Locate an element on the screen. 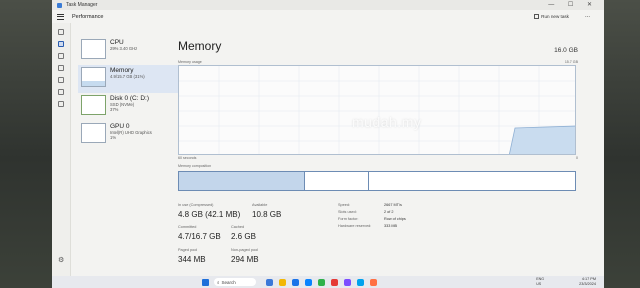 The image size is (640, 288). page-title: Performance is located at coordinates (88, 16).